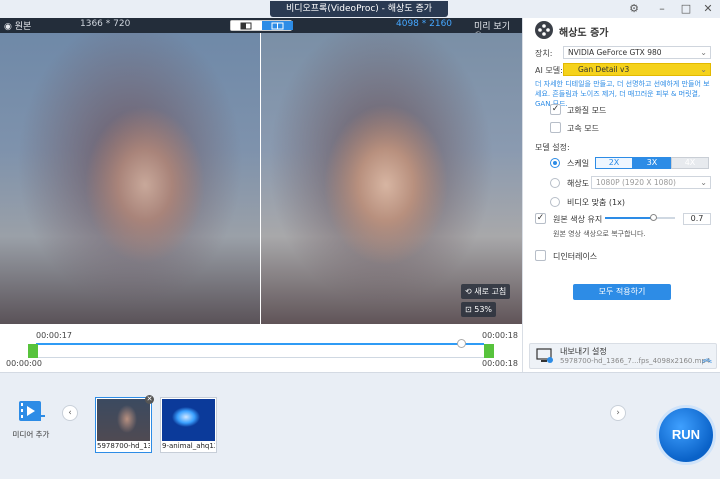 This screenshot has height=479, width=720. I want to click on timeline: 00:00:17 00:00:18 00:00:00 00:00:18, so click(261, 348).